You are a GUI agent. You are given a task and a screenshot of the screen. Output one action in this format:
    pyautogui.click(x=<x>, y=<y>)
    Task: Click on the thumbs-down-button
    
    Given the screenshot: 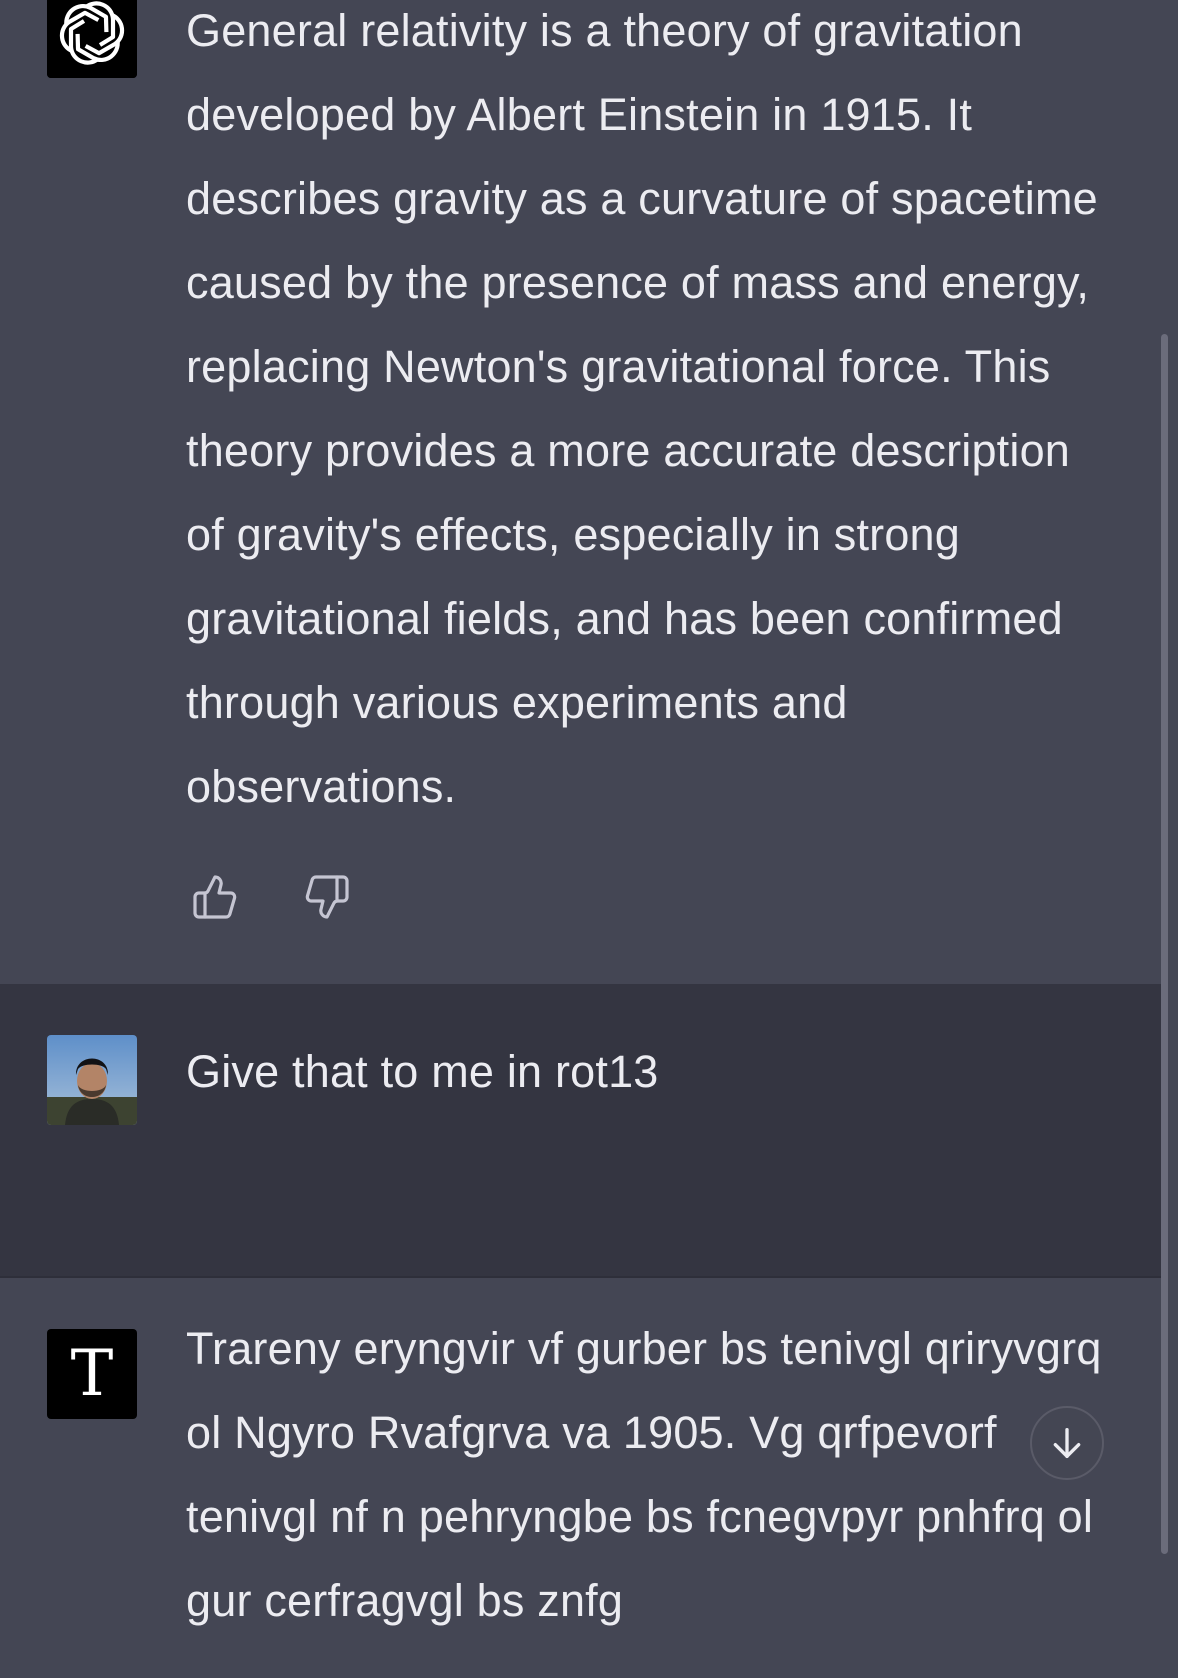 What is the action you would take?
    pyautogui.click(x=327, y=897)
    